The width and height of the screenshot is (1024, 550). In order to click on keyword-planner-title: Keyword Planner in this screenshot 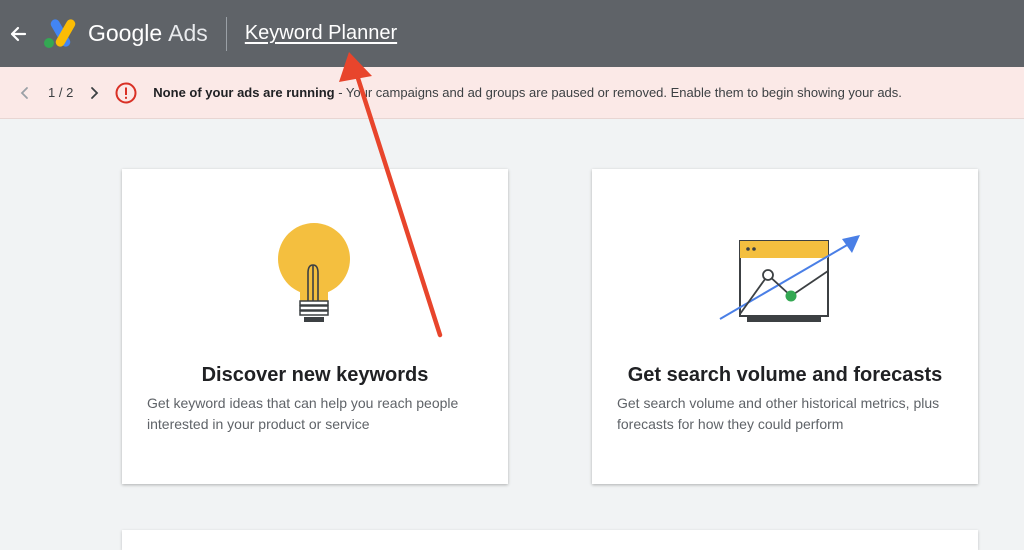, I will do `click(321, 33)`.